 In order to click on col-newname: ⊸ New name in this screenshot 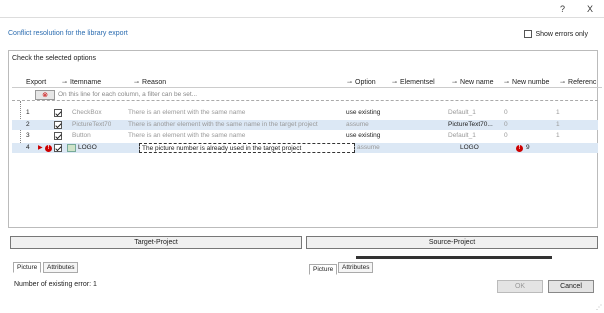, I will do `click(478, 82)`.